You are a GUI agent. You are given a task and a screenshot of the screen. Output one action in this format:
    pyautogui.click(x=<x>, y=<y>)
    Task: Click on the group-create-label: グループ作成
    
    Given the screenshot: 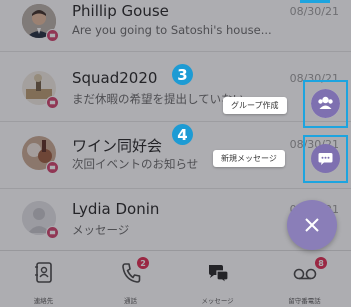 What is the action you would take?
    pyautogui.click(x=255, y=105)
    